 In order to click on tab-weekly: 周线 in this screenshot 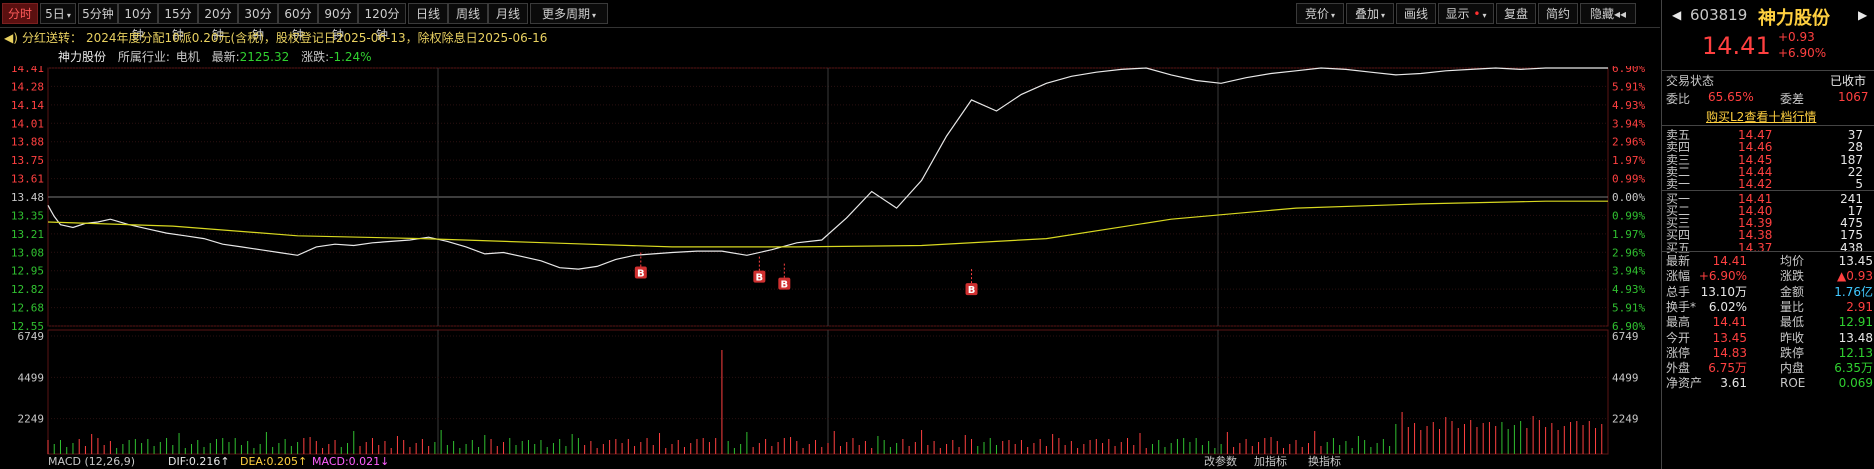, I will do `click(468, 13)`.